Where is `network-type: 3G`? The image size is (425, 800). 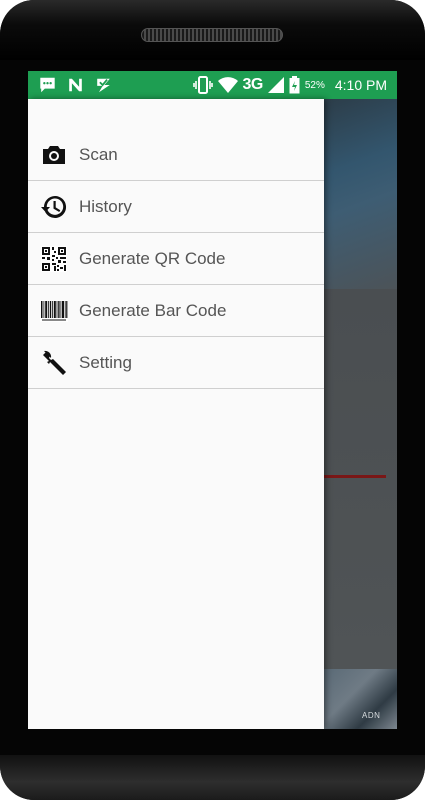 network-type: 3G is located at coordinates (253, 84).